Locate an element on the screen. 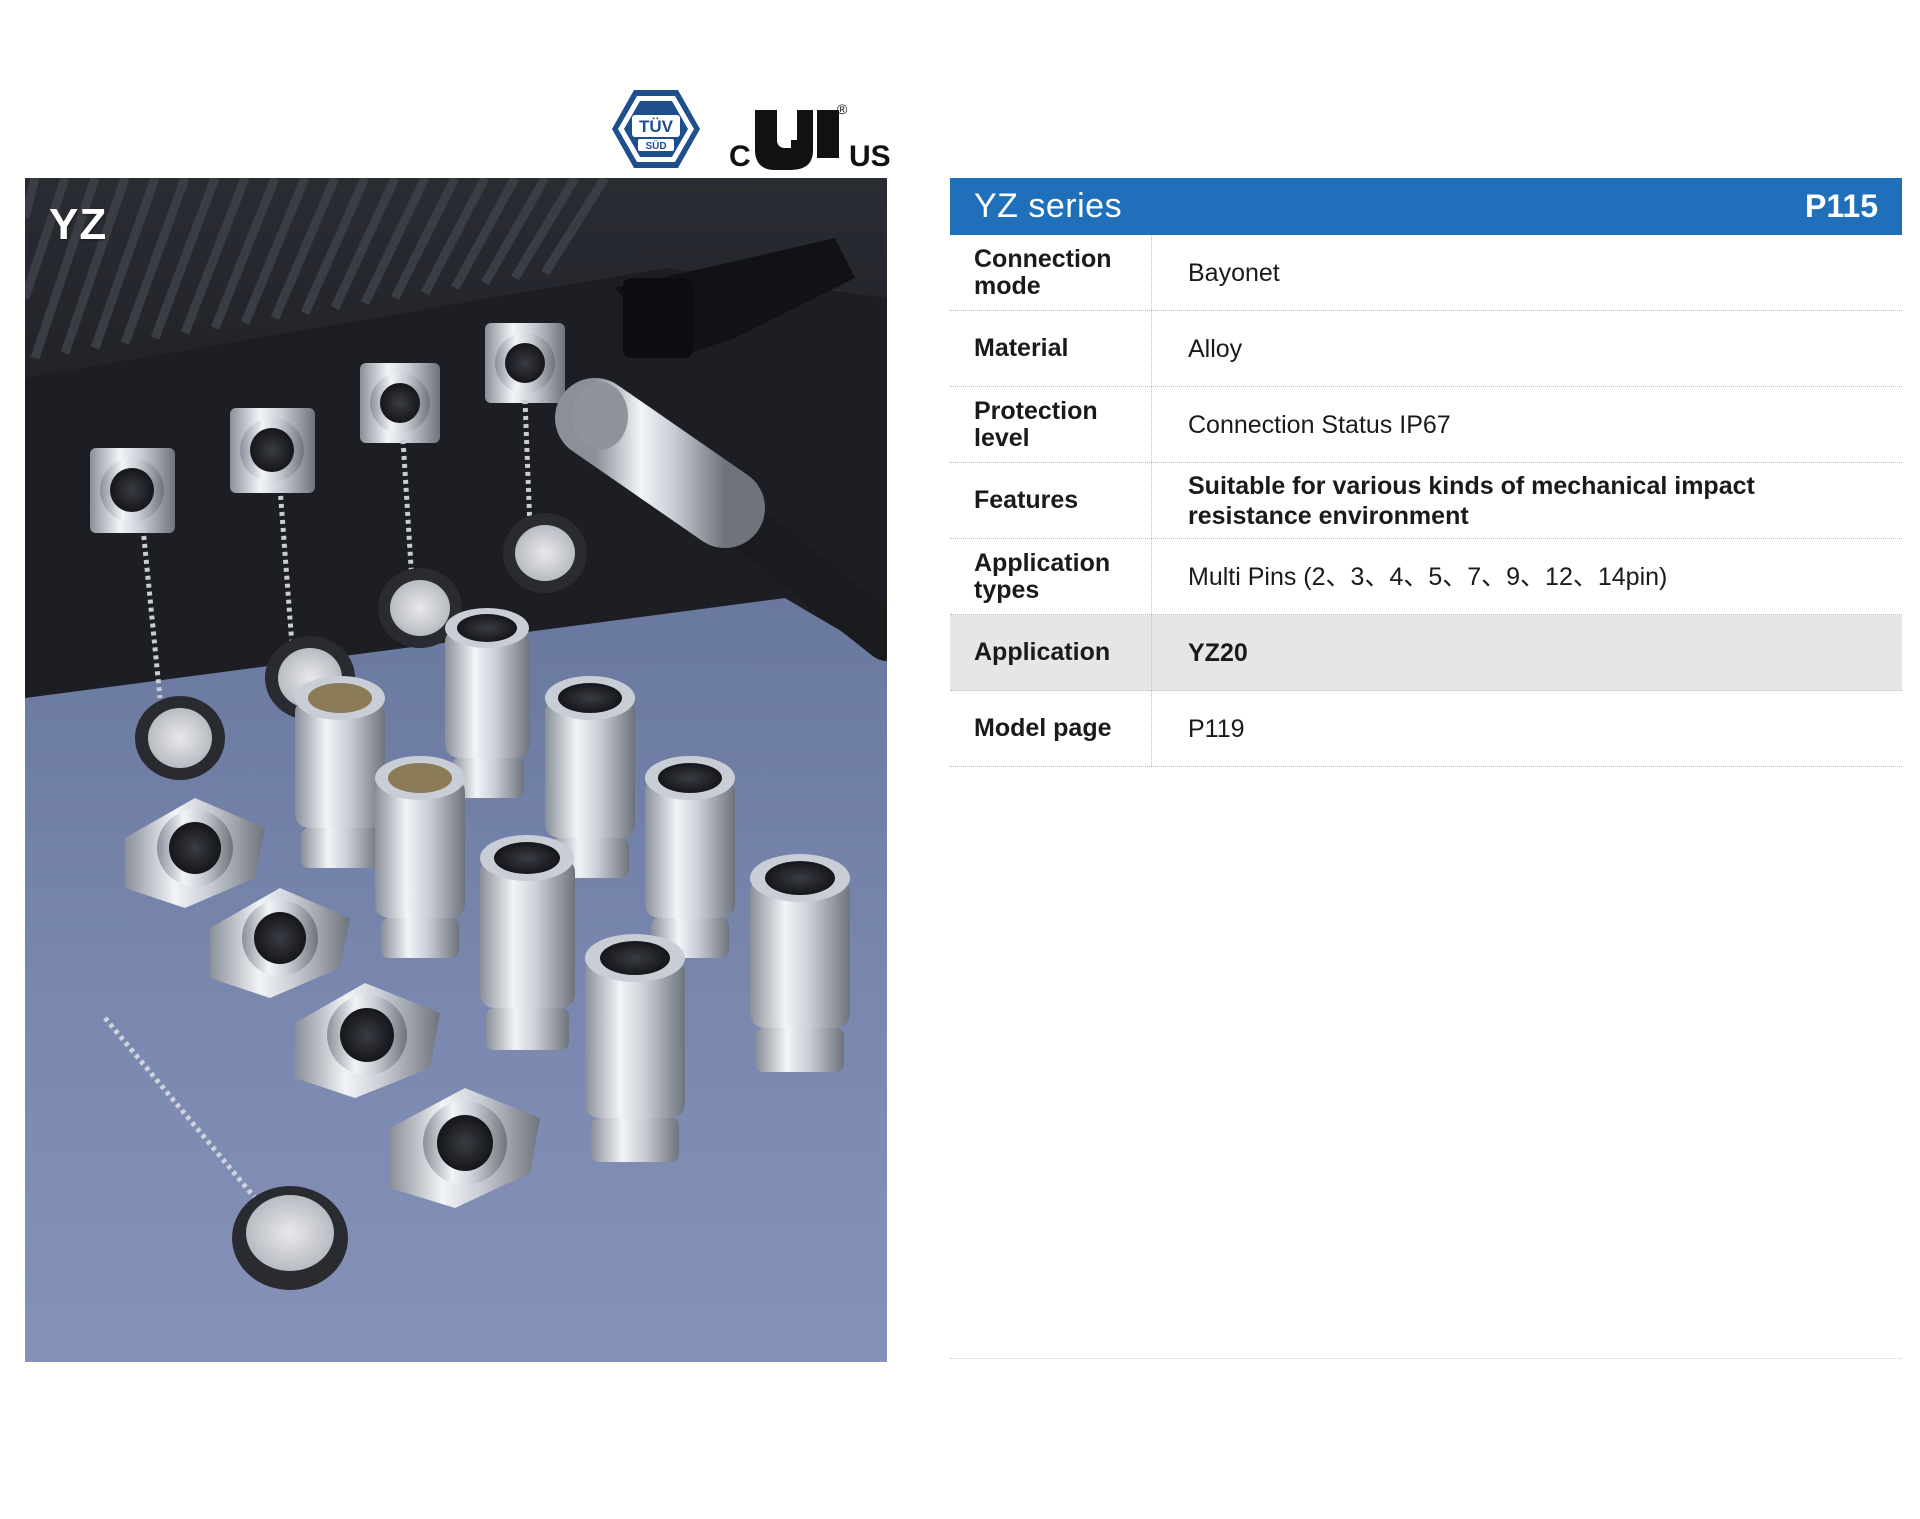 The image size is (1920, 1519). spec-value: Bayonet is located at coordinates (1234, 272).